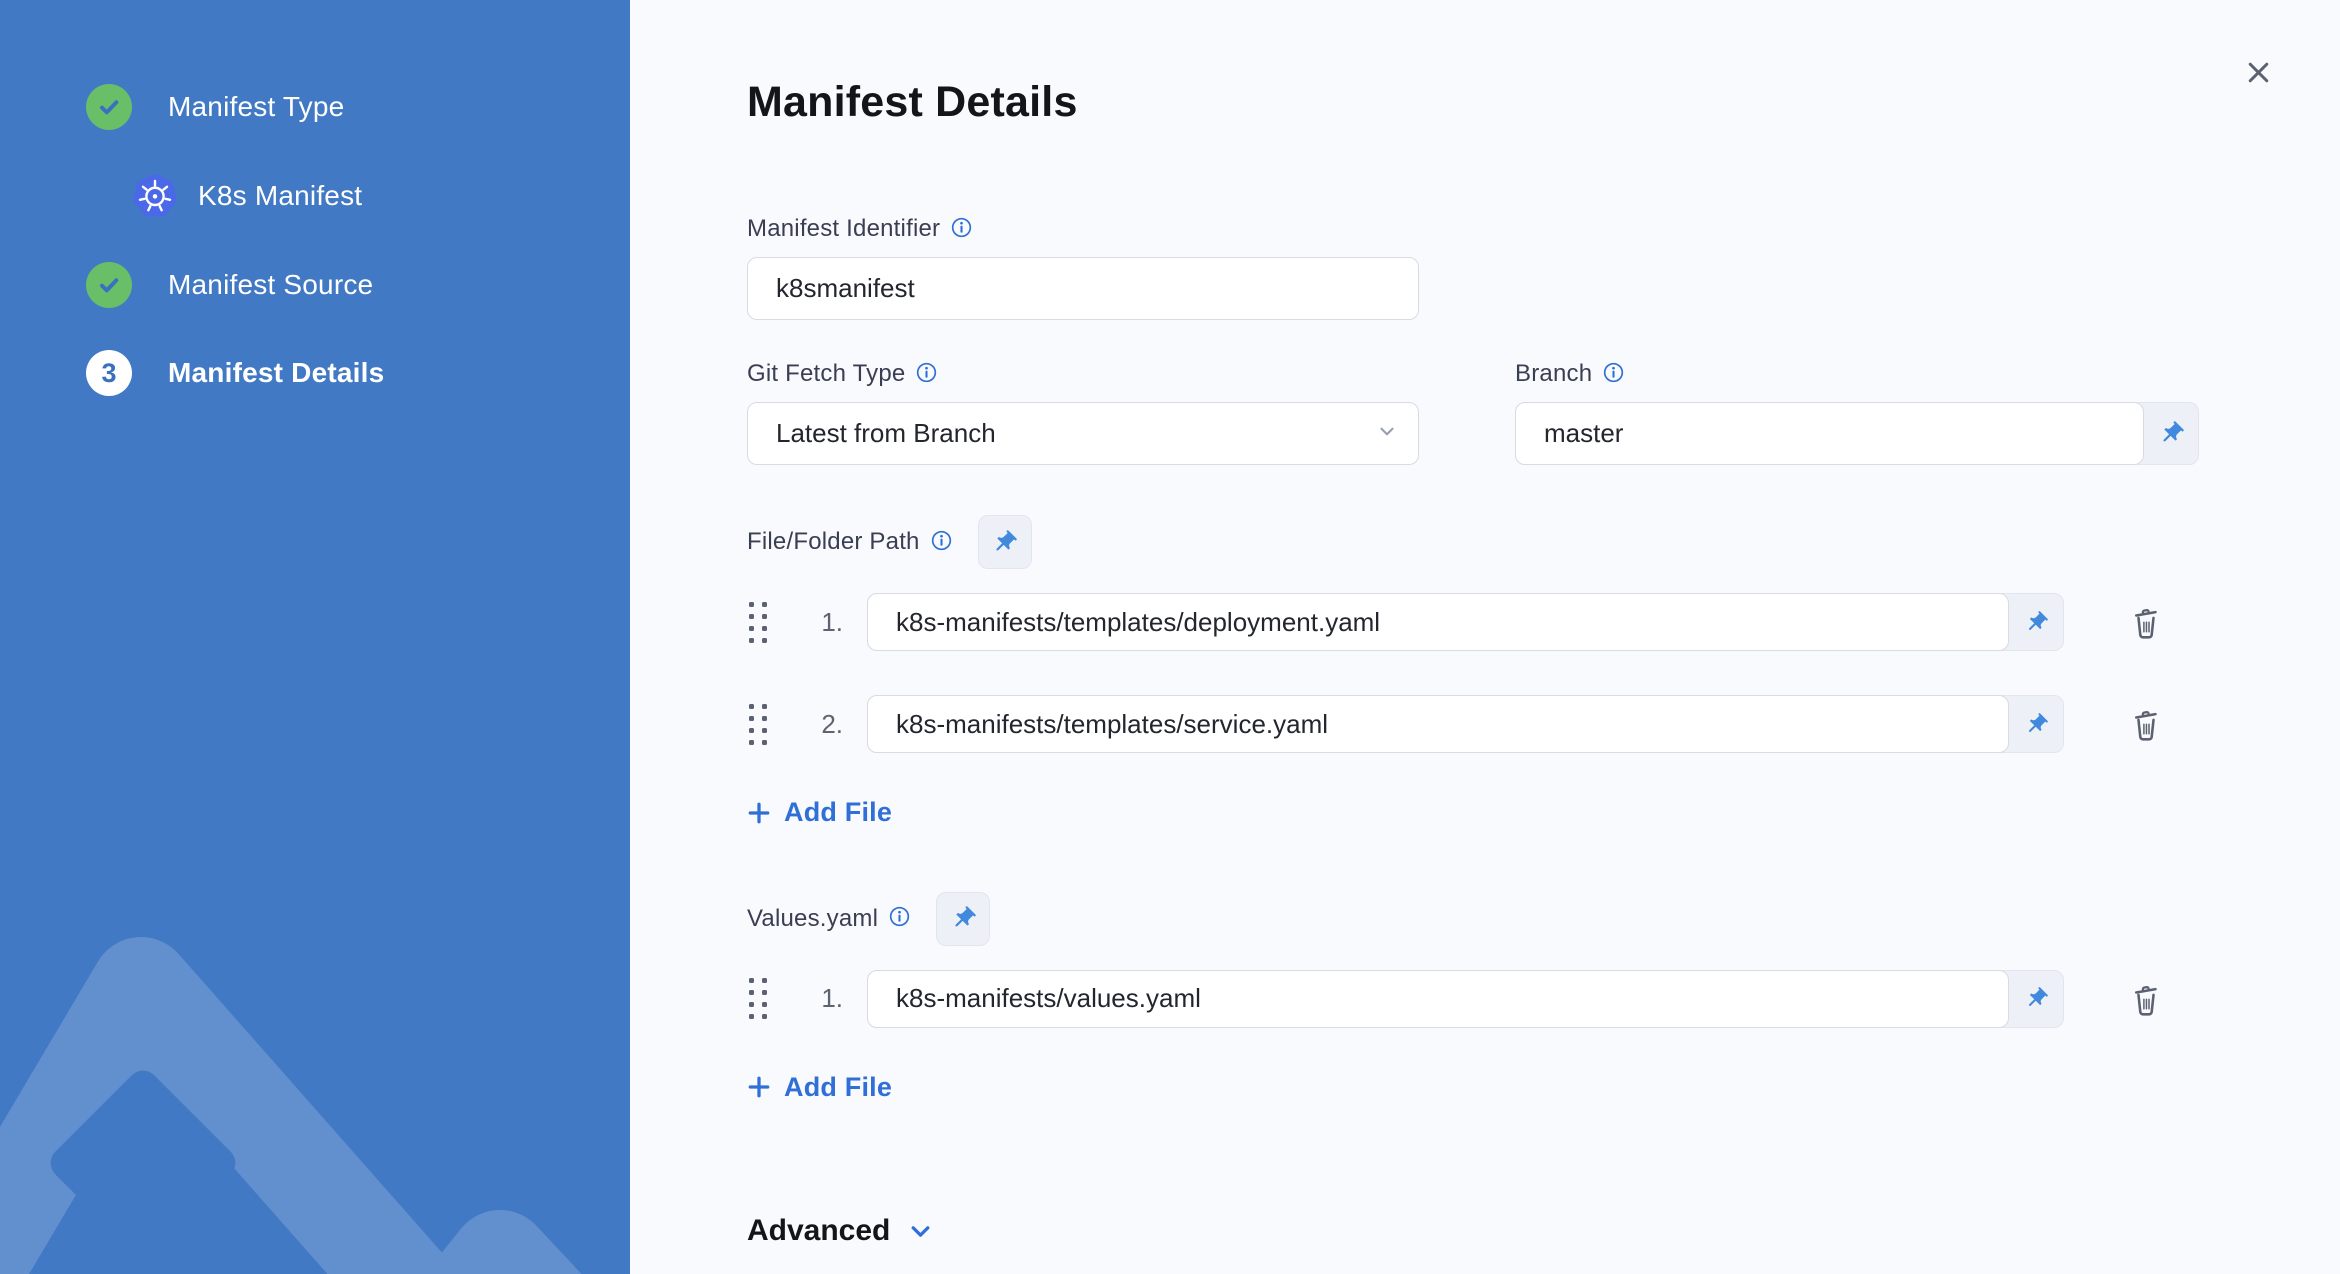 This screenshot has width=2340, height=1274. I want to click on close-icon, so click(2258, 72).